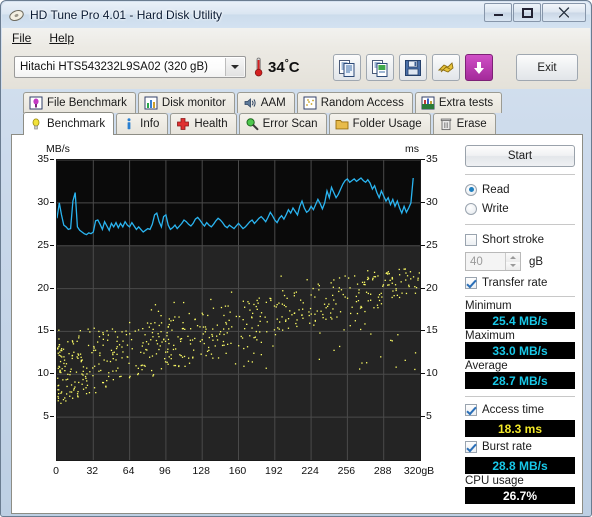 This screenshot has height=517, width=592. Describe the element at coordinates (237, 471) in the screenshot. I see `x-tick: 160` at that location.